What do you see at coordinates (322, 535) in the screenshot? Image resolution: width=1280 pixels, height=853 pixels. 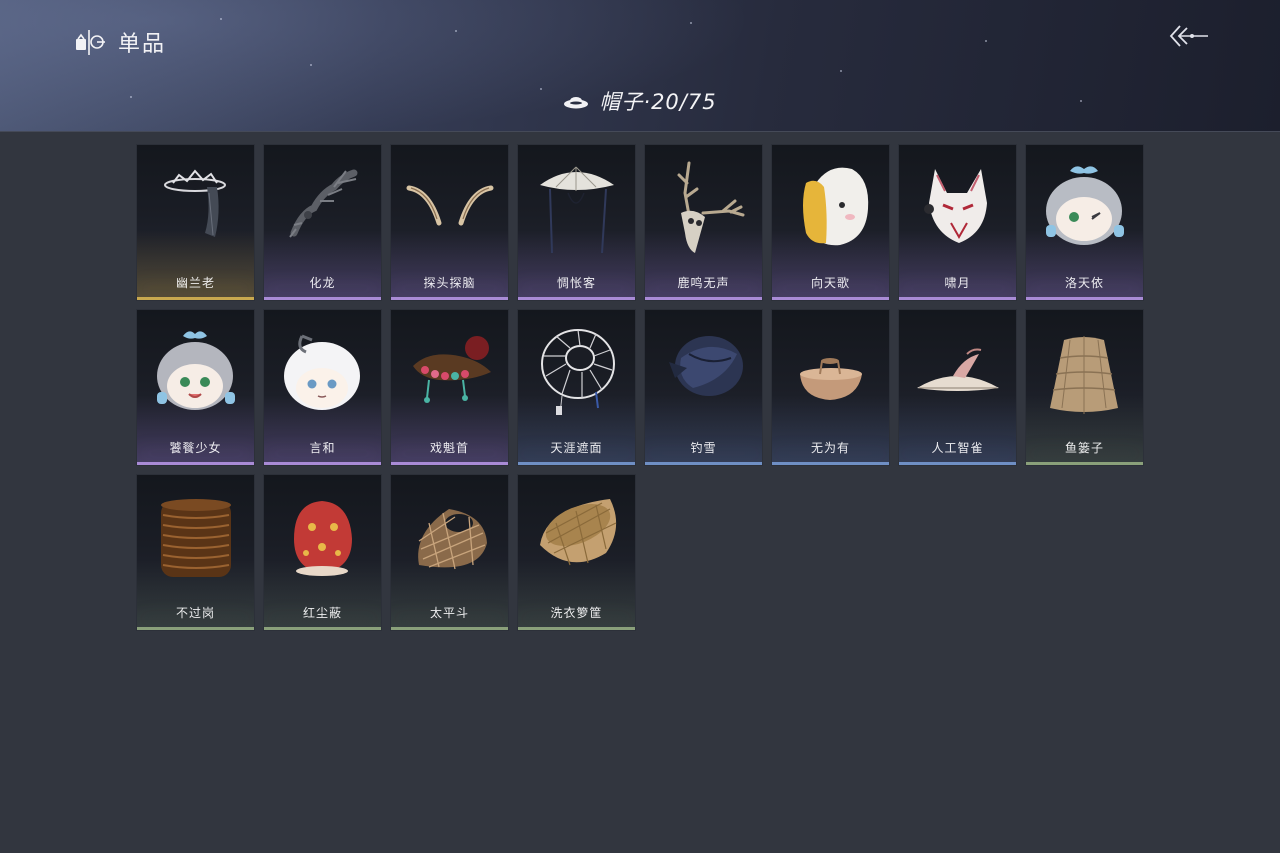 I see `red-embroidered-hood-image` at bounding box center [322, 535].